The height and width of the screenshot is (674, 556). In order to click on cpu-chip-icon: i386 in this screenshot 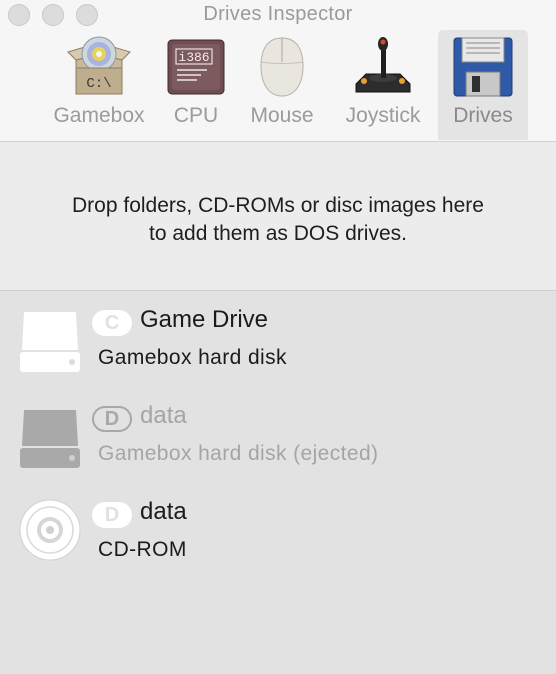, I will do `click(196, 67)`.